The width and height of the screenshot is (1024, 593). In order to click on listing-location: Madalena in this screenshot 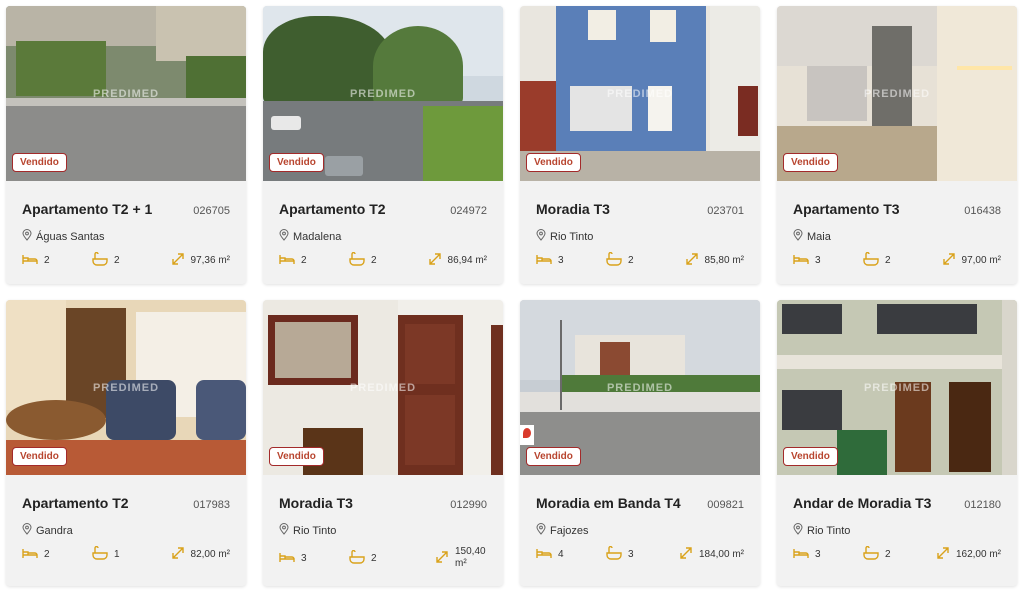, I will do `click(317, 236)`.